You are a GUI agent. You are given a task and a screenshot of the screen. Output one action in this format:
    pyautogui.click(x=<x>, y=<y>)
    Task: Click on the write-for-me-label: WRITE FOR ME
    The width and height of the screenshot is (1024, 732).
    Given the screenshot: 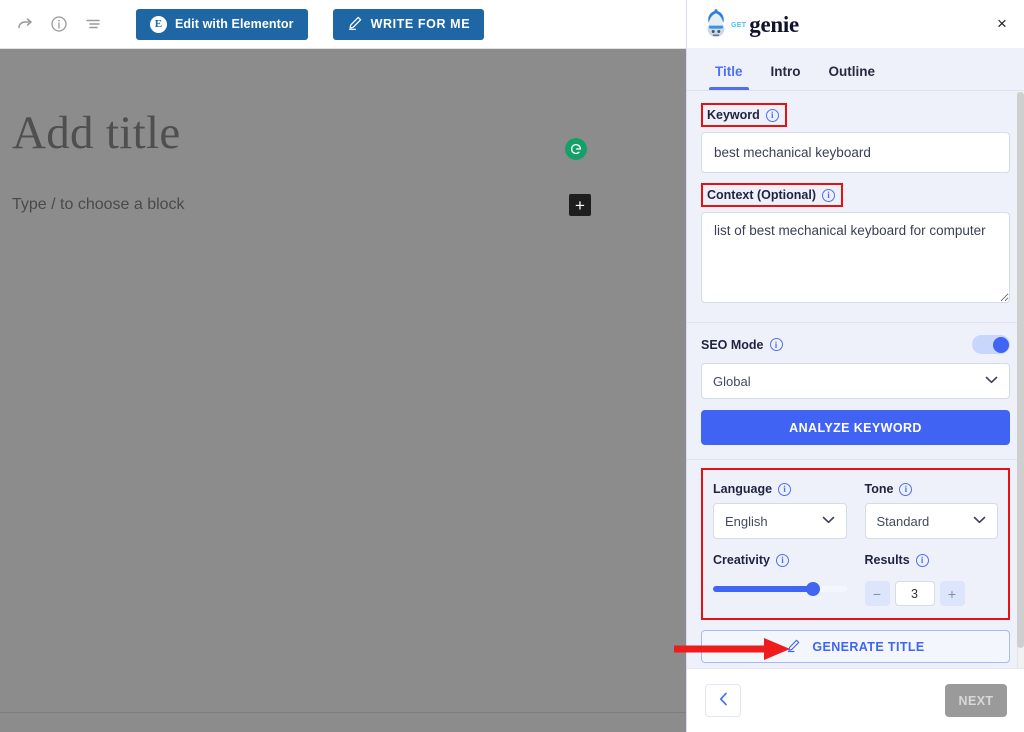 What is the action you would take?
    pyautogui.click(x=420, y=24)
    